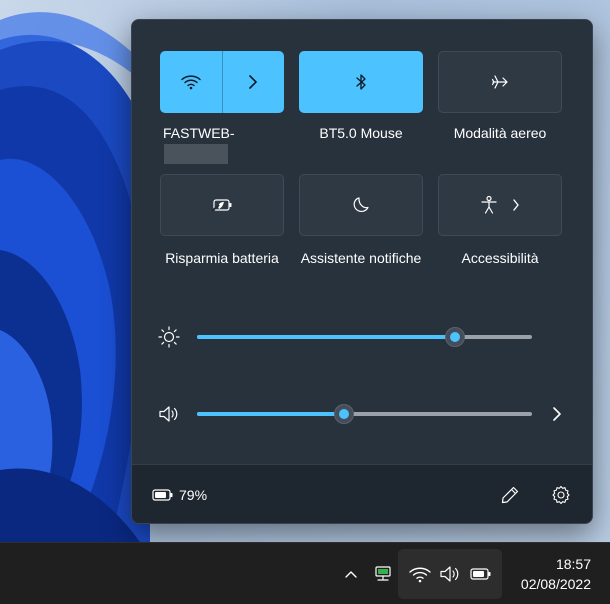 This screenshot has width=610, height=604. I want to click on tile-focus-assist, so click(361, 205).